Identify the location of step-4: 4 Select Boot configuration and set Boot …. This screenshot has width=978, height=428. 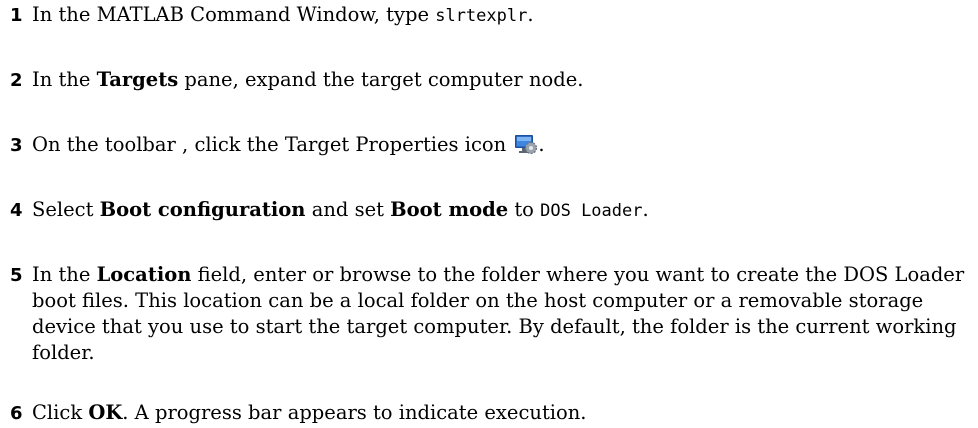
(329, 210).